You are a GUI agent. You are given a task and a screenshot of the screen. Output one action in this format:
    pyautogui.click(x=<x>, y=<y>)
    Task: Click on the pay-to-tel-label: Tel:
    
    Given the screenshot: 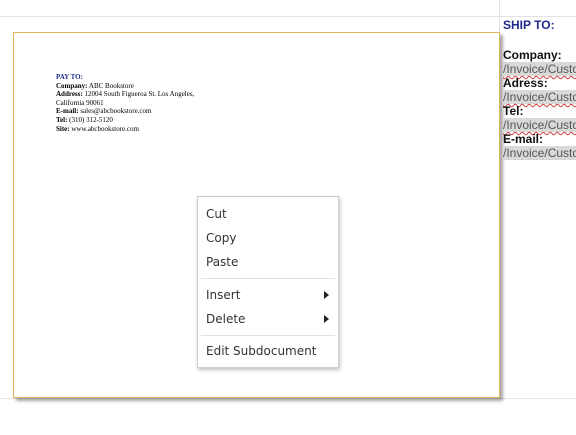 What is the action you would take?
    pyautogui.click(x=62, y=119)
    